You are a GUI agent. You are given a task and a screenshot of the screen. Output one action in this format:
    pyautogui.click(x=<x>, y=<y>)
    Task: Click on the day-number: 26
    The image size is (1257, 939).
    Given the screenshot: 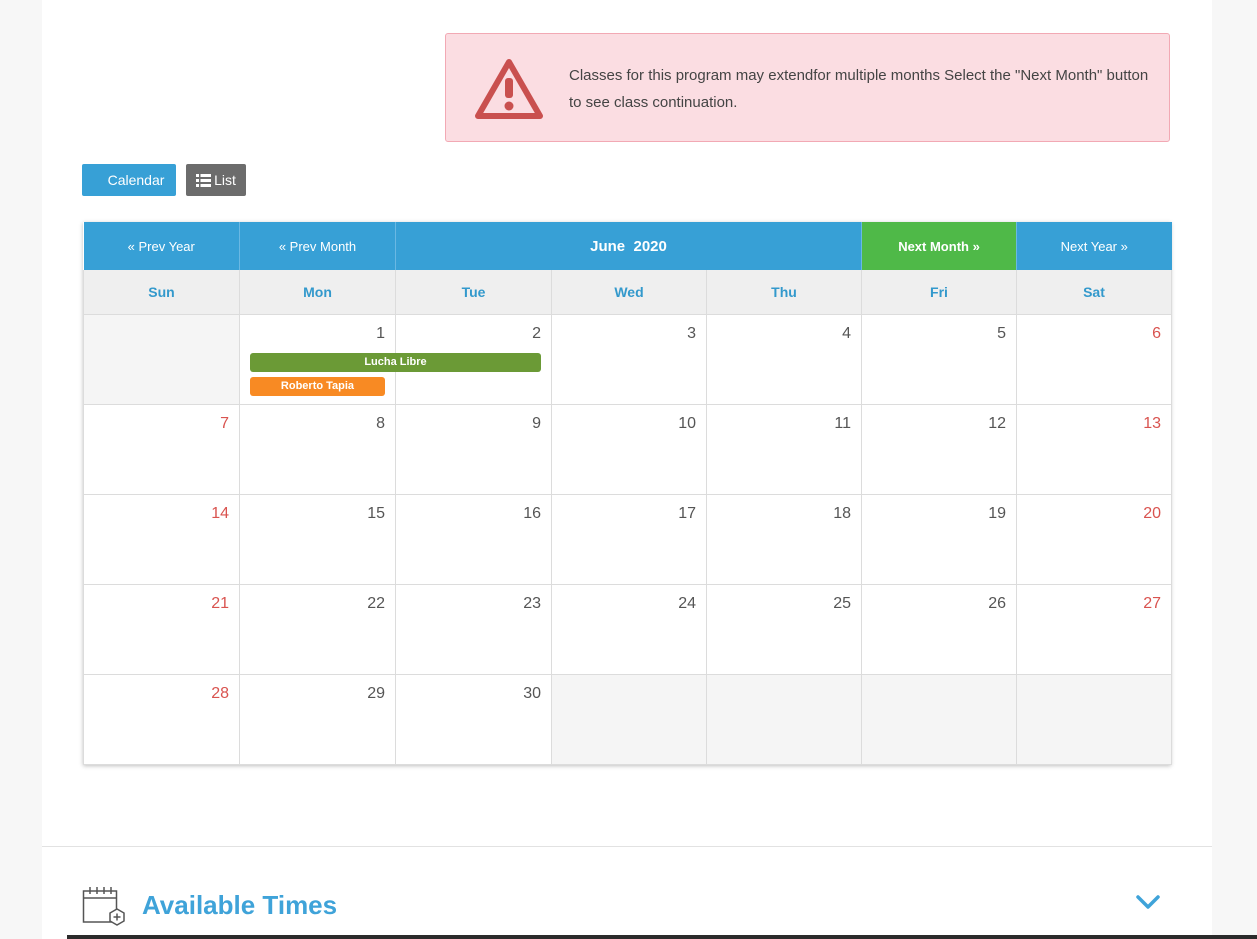 What is the action you would take?
    pyautogui.click(x=997, y=603)
    